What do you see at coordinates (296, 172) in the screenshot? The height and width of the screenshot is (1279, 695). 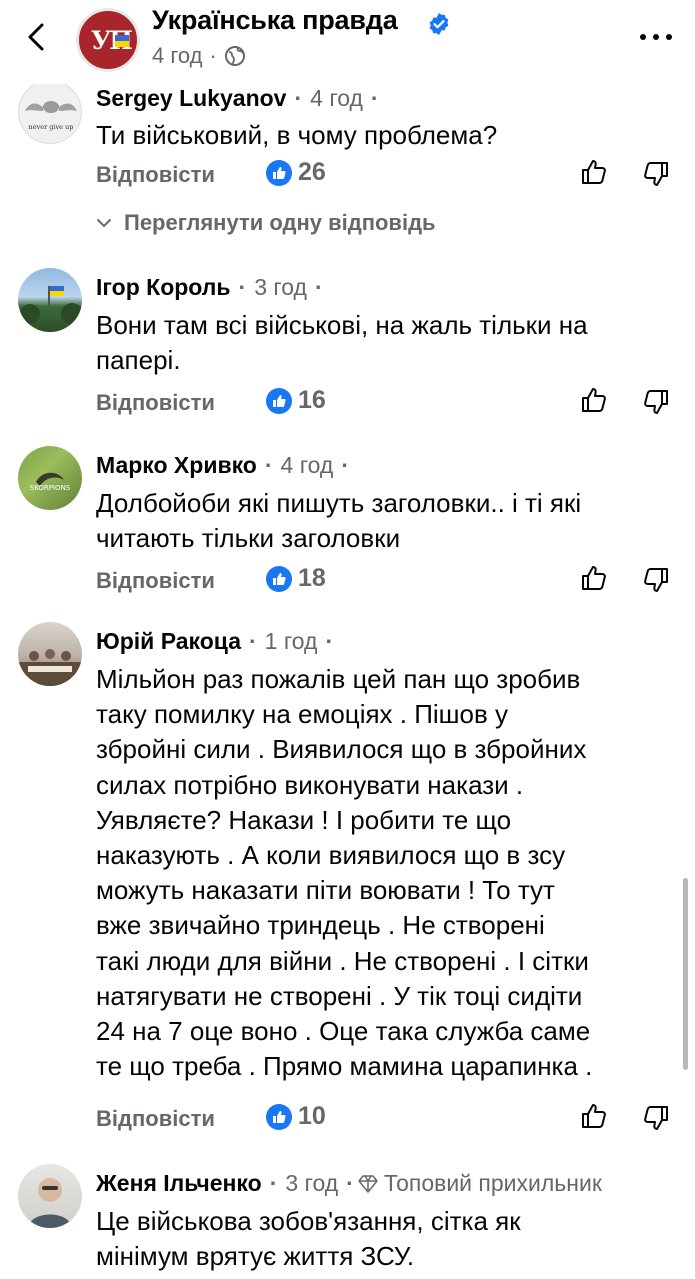 I see `like-count: 26` at bounding box center [296, 172].